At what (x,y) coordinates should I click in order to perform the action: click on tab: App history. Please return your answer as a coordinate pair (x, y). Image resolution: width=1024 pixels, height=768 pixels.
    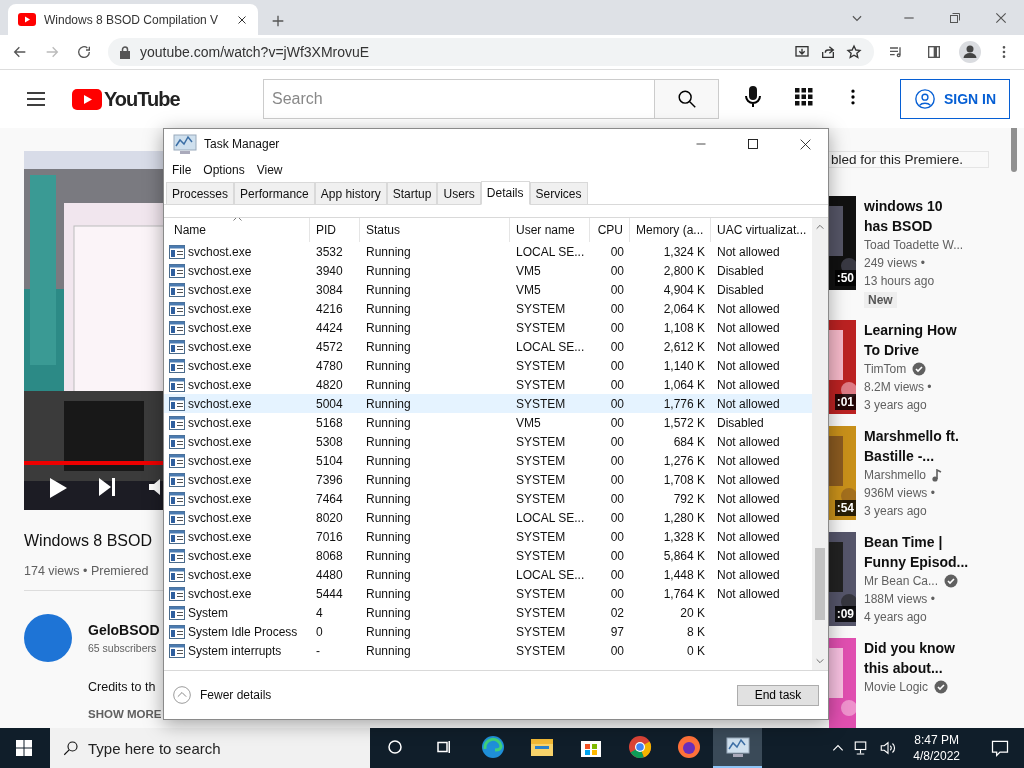
    Looking at the image, I should click on (350, 193).